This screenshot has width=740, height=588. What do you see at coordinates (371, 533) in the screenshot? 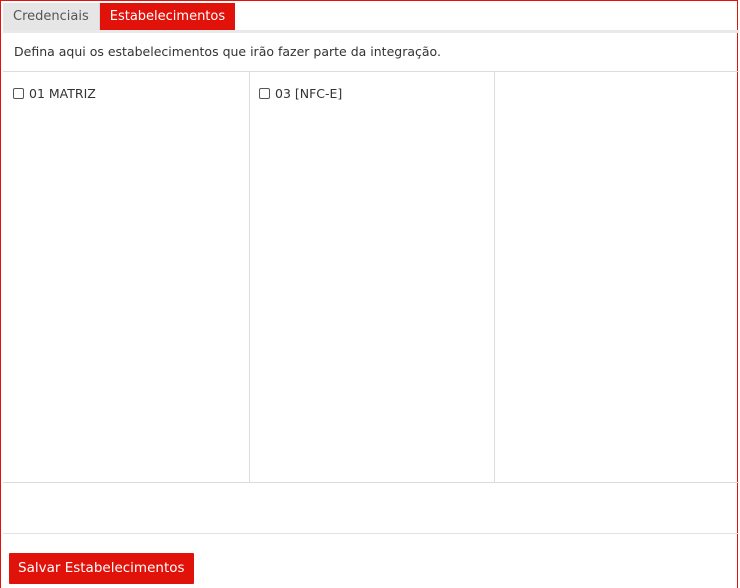
I see `divider-footer` at bounding box center [371, 533].